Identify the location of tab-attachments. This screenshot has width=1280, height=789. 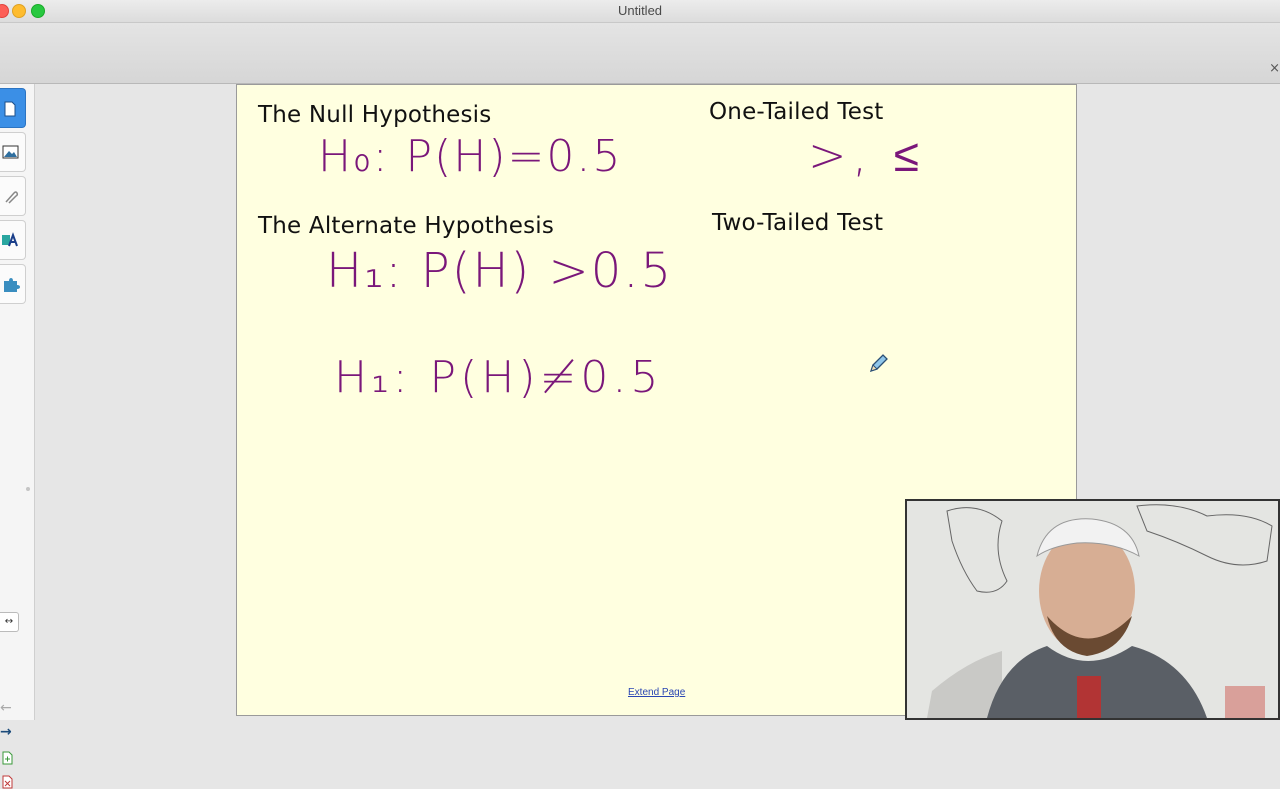
(13, 196).